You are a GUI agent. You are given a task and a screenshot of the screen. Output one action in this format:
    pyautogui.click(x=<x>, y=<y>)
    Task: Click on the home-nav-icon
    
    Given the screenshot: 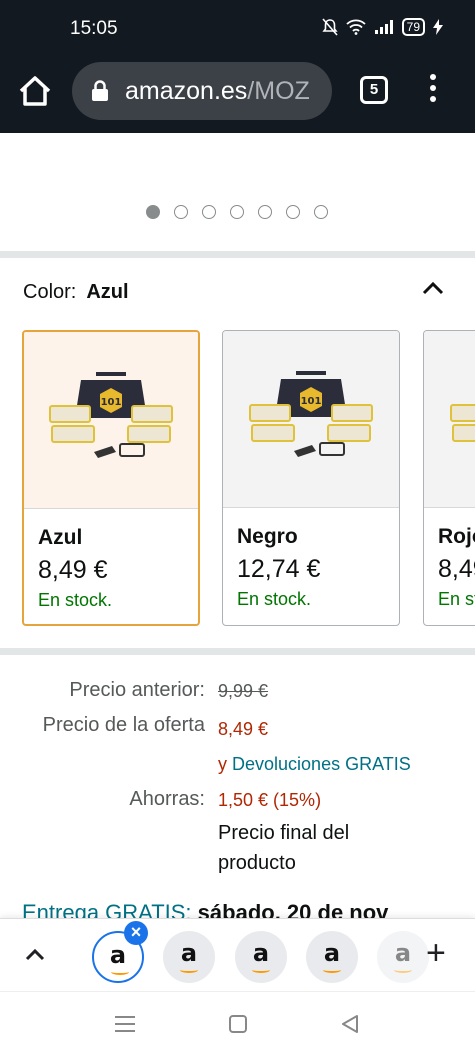 What is the action you would take?
    pyautogui.click(x=238, y=1024)
    